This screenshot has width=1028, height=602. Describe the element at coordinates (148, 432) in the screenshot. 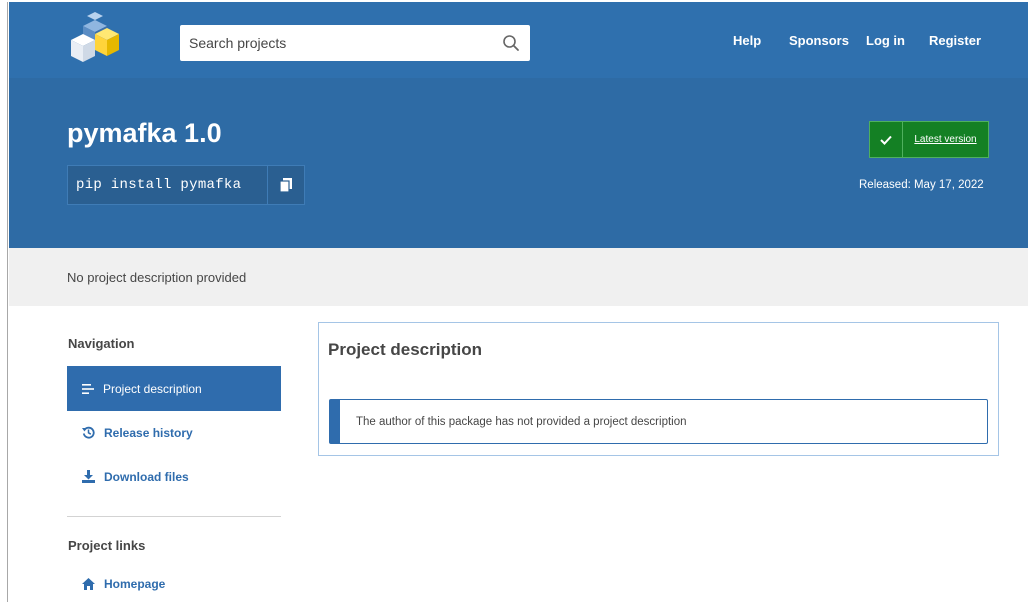

I see `sidebar-item-label: Release history` at that location.